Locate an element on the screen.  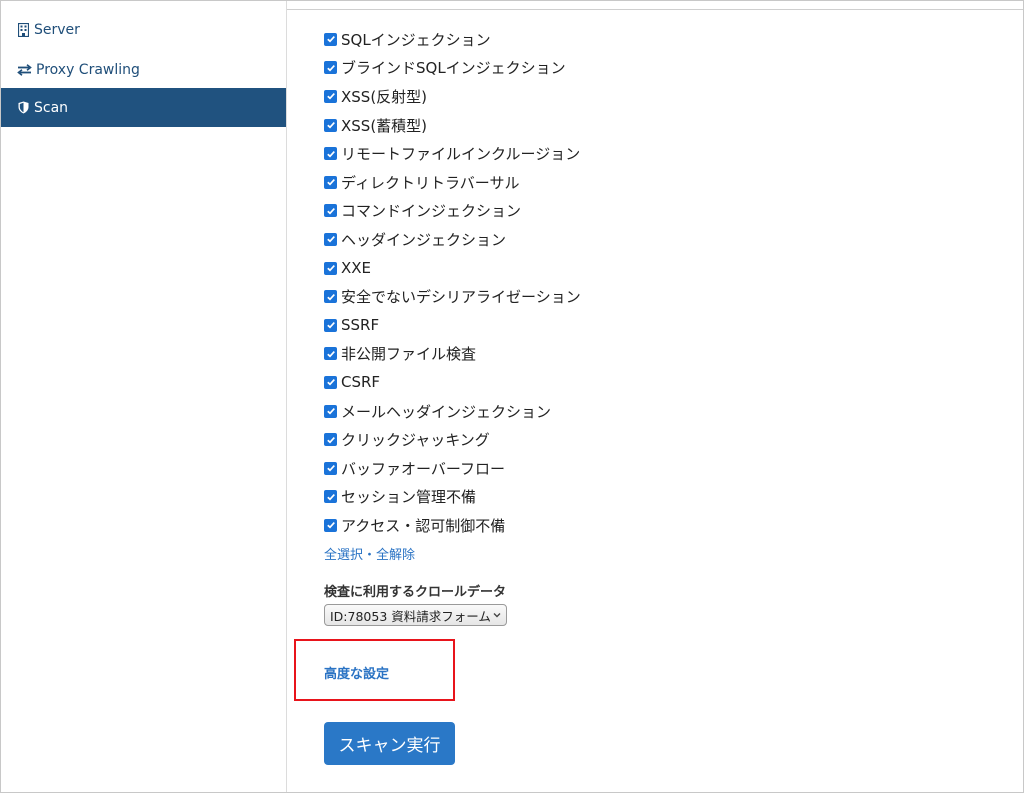
crawl-data-select: ID:78053 資料請求フォーム is located at coordinates (415, 615).